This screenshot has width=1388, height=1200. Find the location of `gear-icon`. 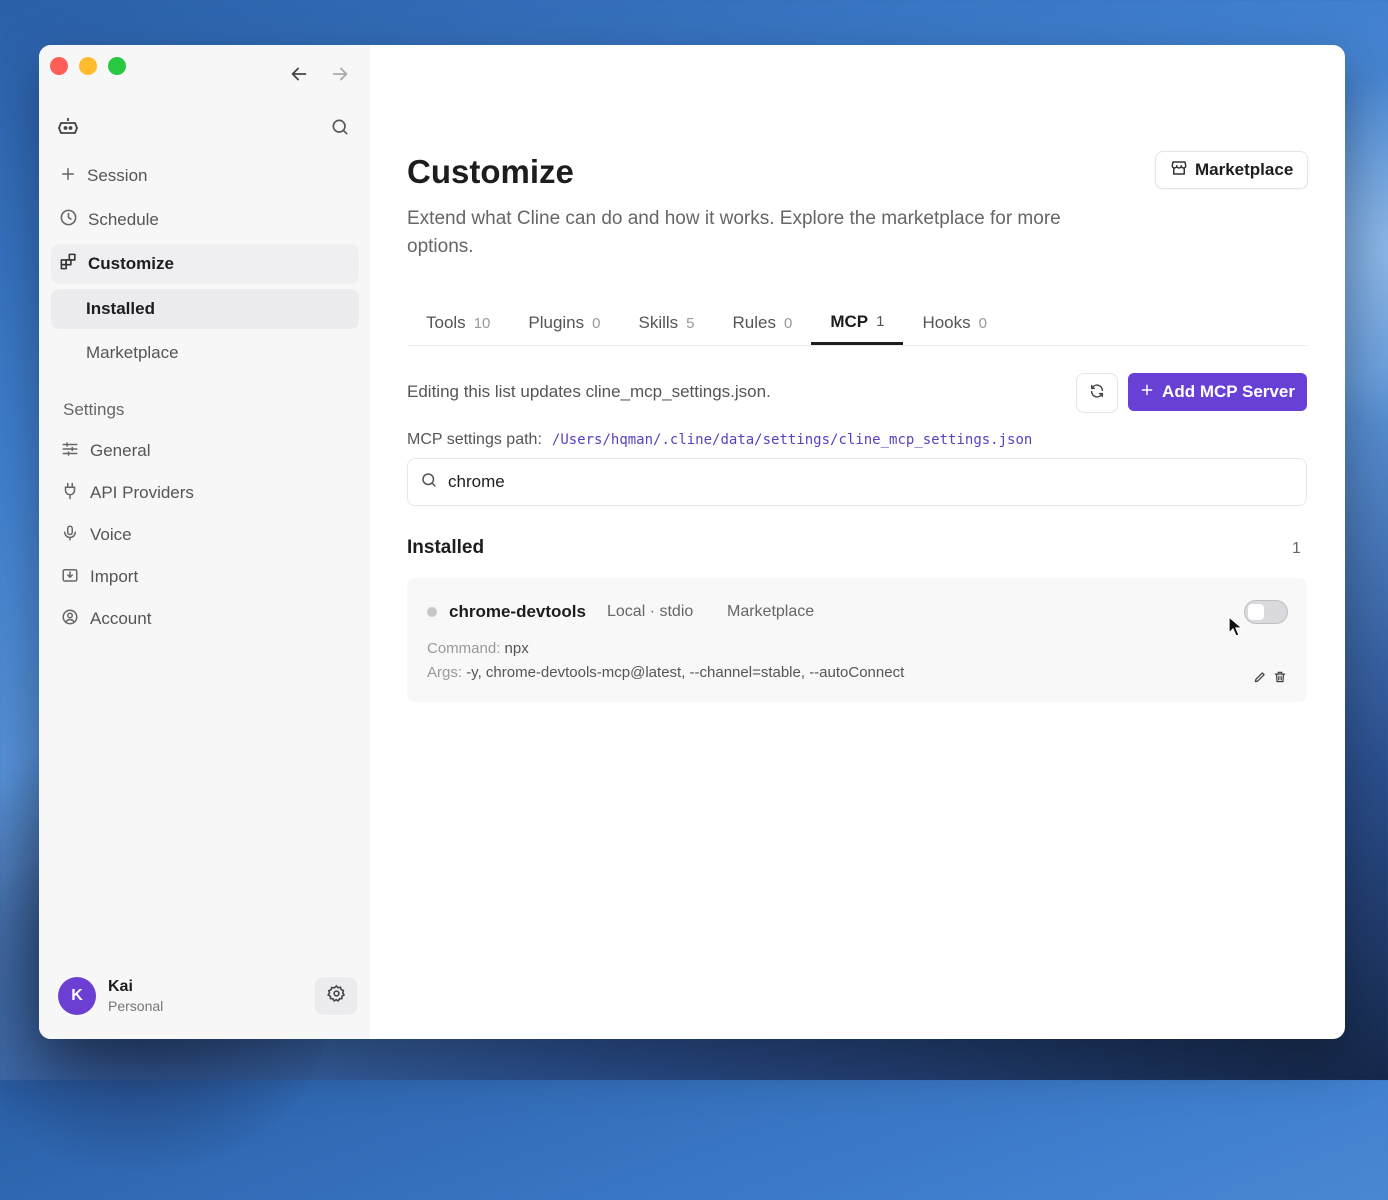

gear-icon is located at coordinates (336, 996).